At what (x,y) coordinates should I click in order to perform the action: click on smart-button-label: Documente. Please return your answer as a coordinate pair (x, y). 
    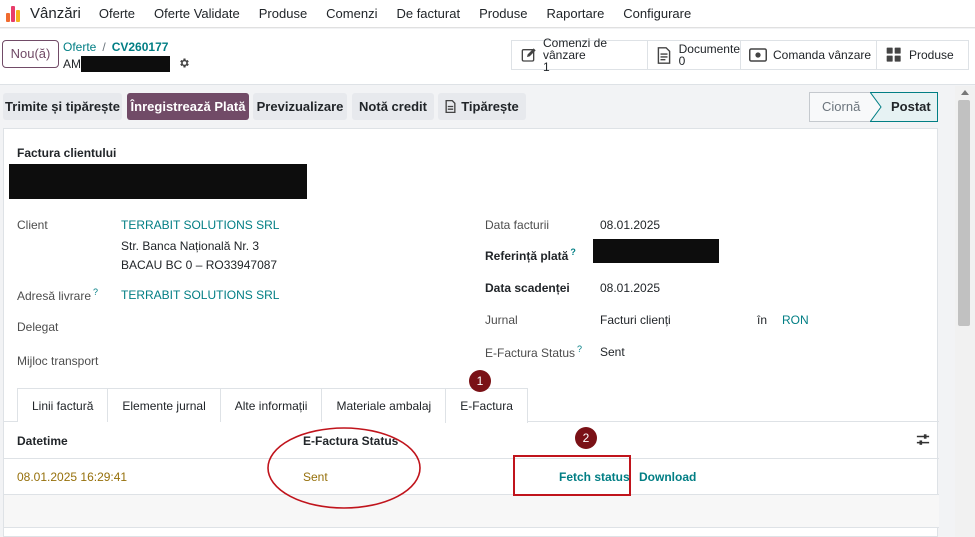
    Looking at the image, I should click on (709, 49).